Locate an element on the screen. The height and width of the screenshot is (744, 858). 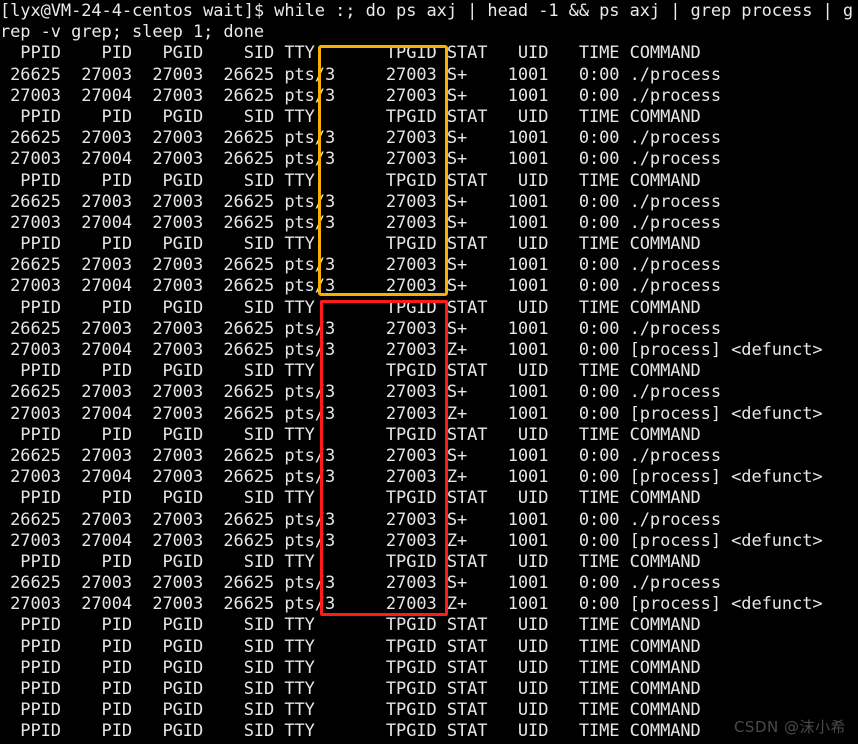
command-line: rep -v grep; sleep 1; done is located at coordinates (132, 32).